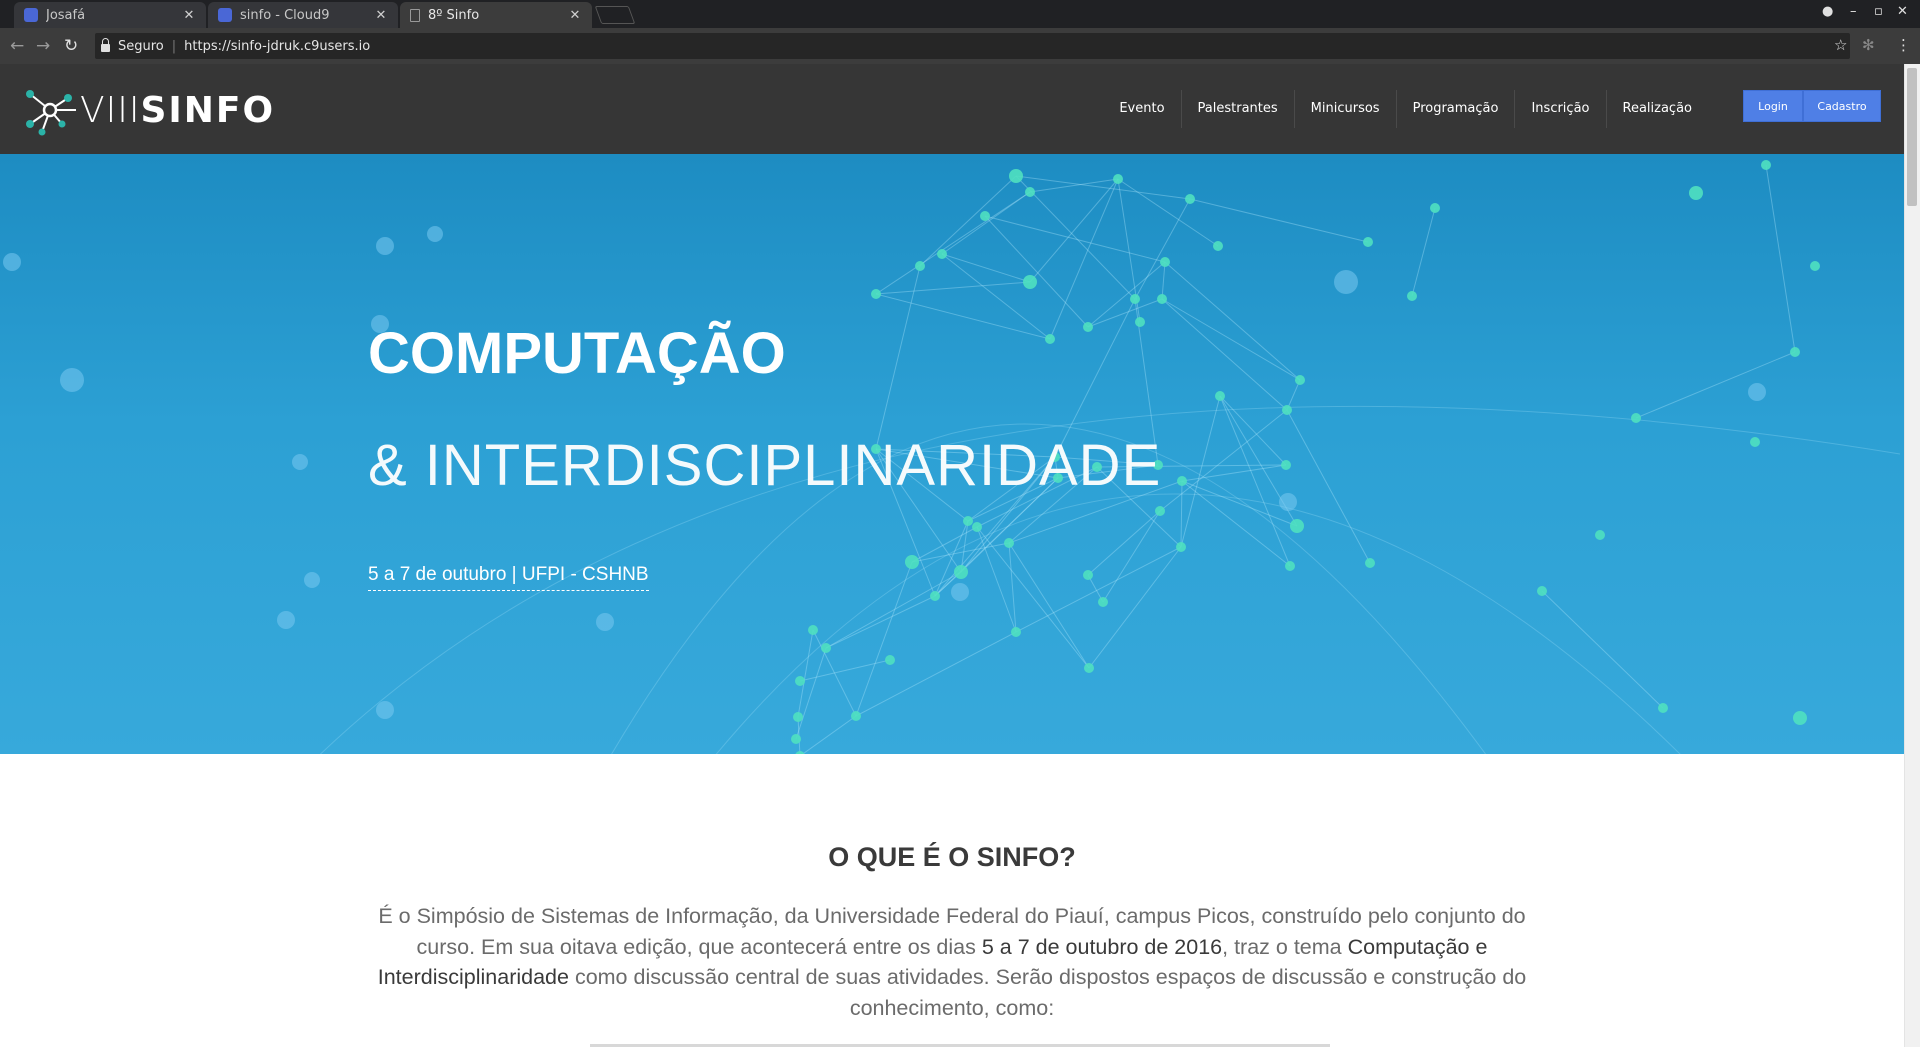 The width and height of the screenshot is (1920, 1047). I want to click on nav-minicursos: Minicursos, so click(1344, 109).